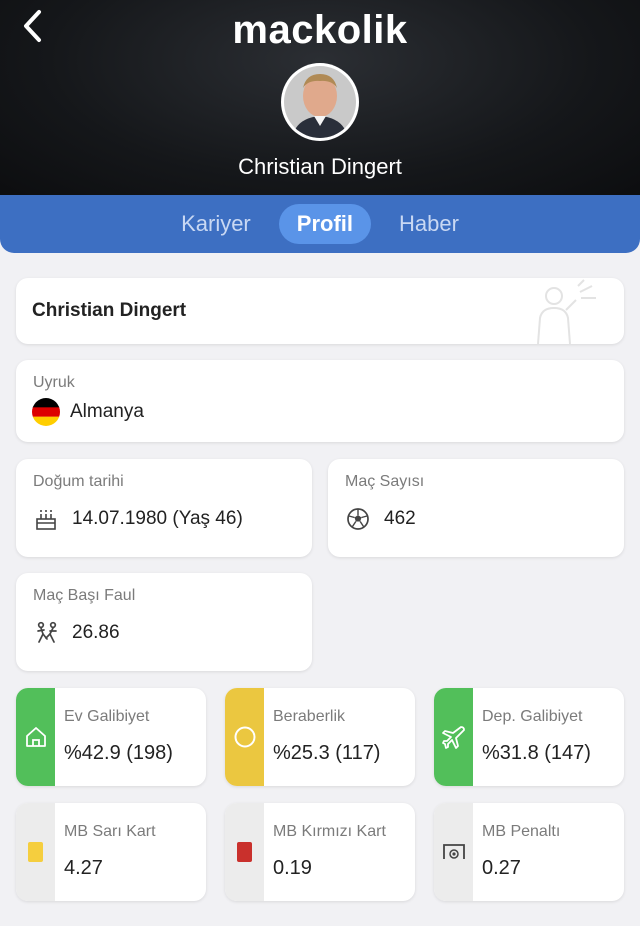 The image size is (640, 926). What do you see at coordinates (536, 753) in the screenshot?
I see `away-win-value: %31.8 (147)` at bounding box center [536, 753].